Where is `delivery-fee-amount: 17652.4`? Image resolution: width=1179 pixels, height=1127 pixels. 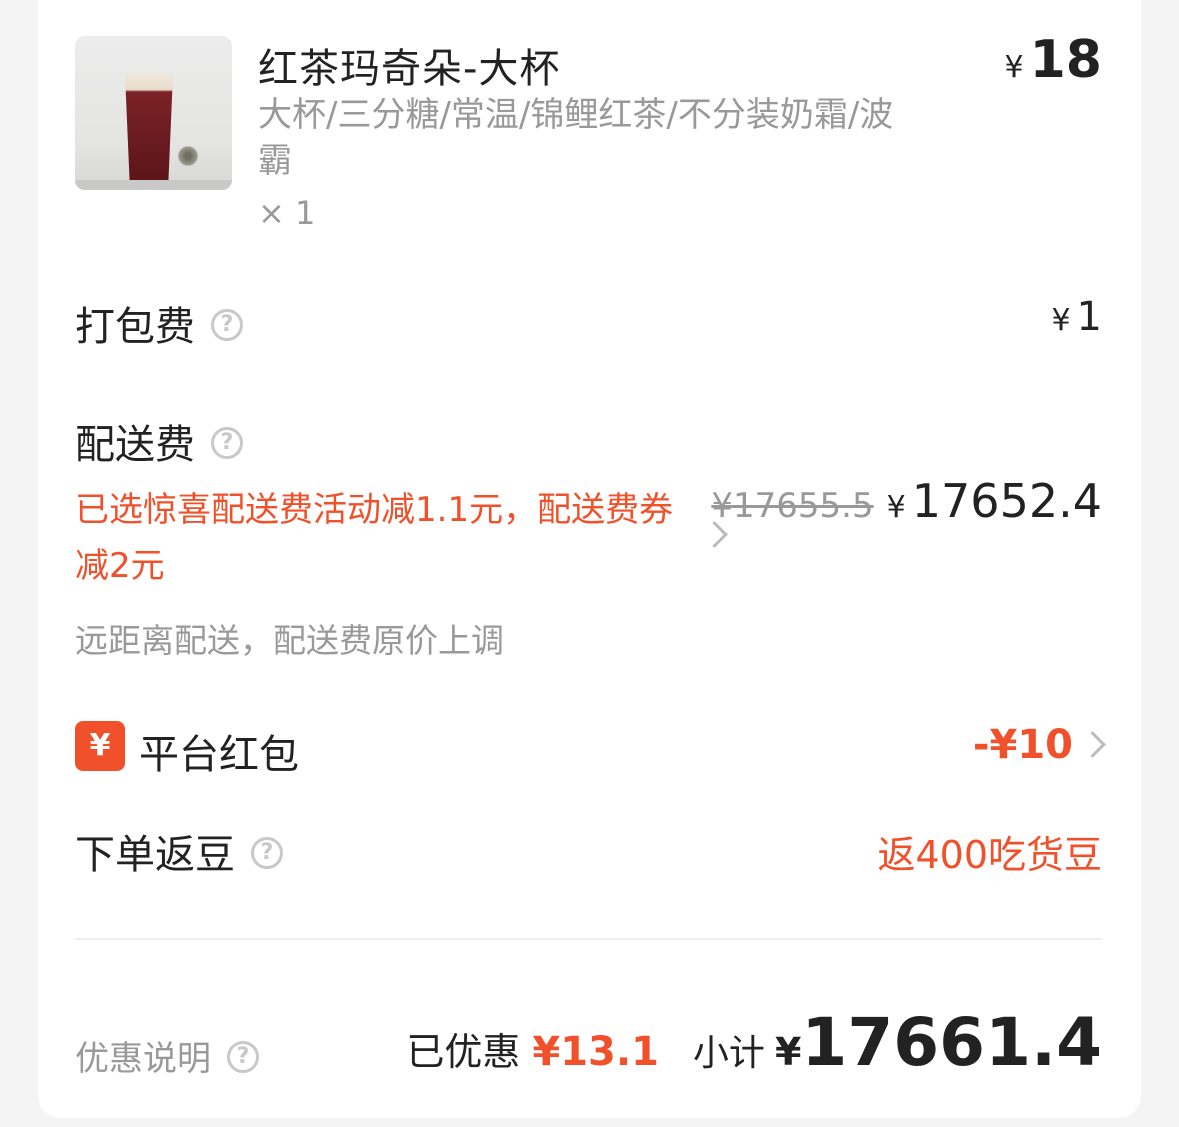
delivery-fee-amount: 17652.4 is located at coordinates (1006, 501).